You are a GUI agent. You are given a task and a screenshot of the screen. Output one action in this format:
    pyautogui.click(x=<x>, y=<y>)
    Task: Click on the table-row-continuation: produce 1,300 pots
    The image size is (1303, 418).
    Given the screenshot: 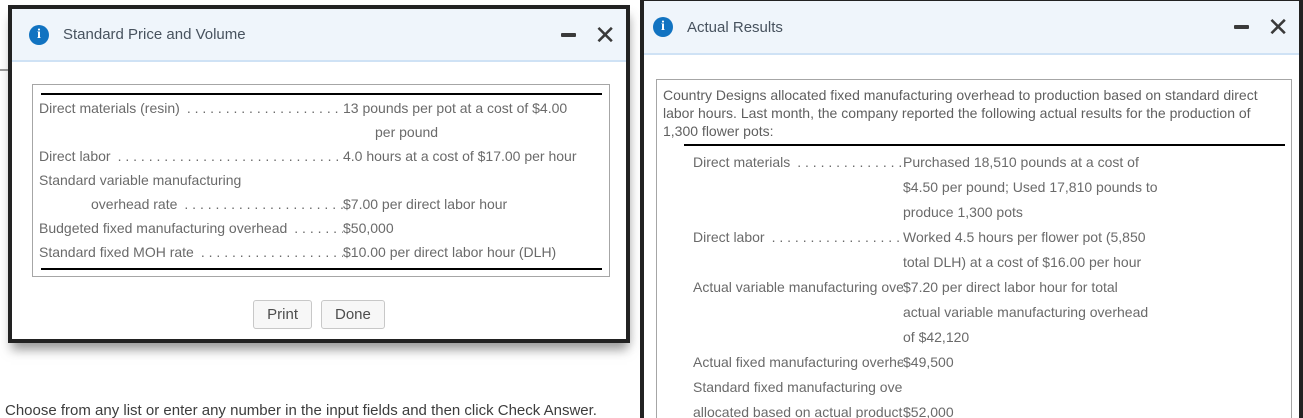 What is the action you would take?
    pyautogui.click(x=974, y=212)
    